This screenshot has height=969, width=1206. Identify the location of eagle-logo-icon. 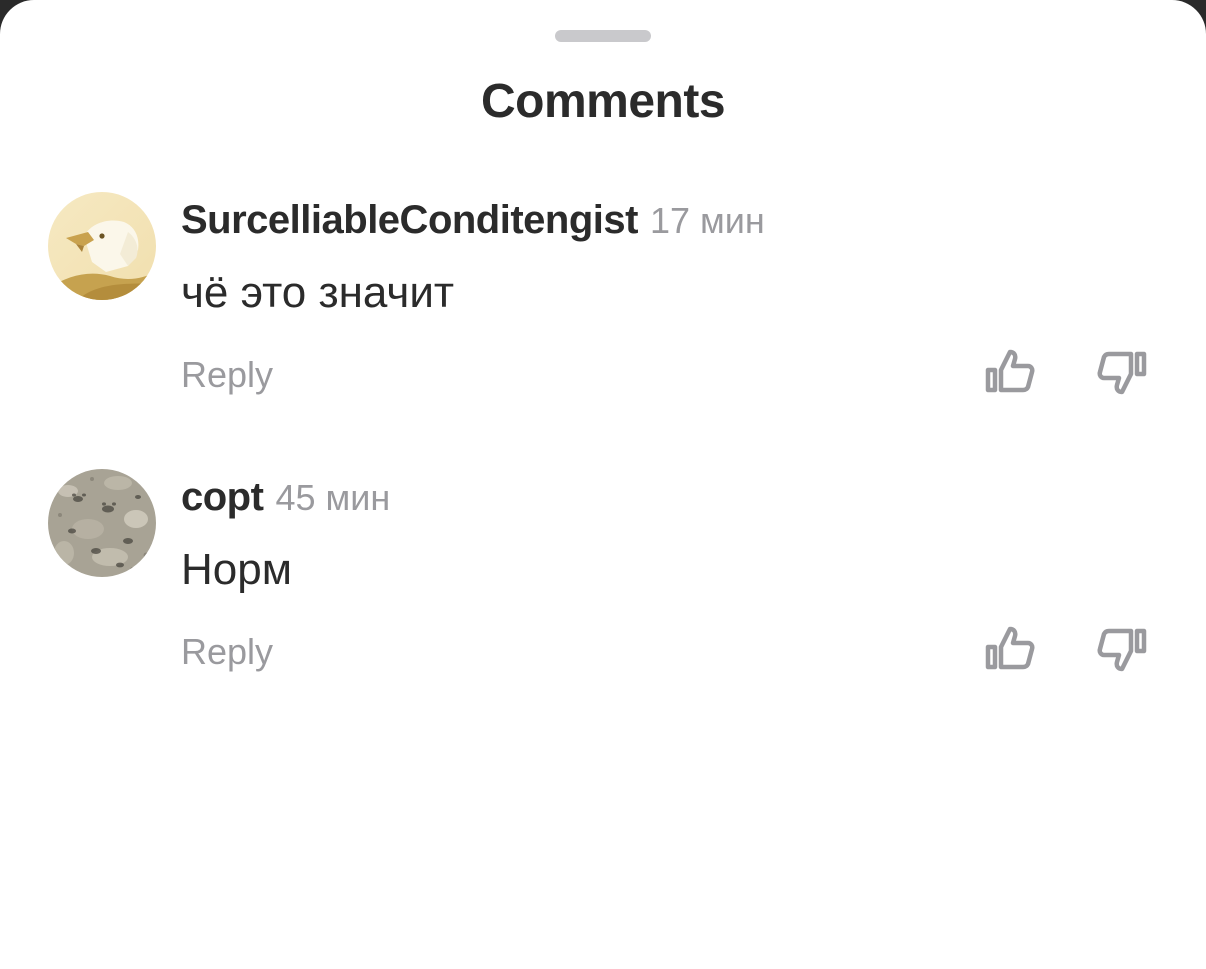
(102, 246).